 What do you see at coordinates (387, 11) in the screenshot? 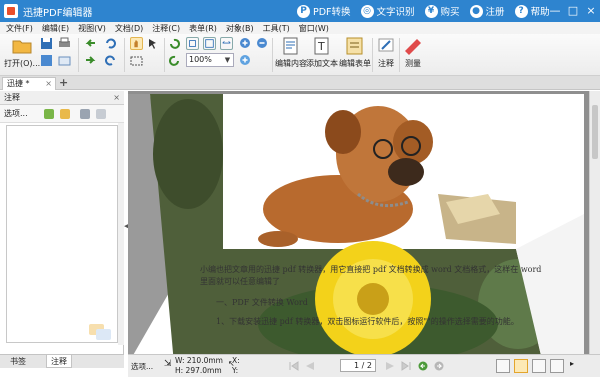
I see `ocr-link: ◎ 文字识别` at bounding box center [387, 11].